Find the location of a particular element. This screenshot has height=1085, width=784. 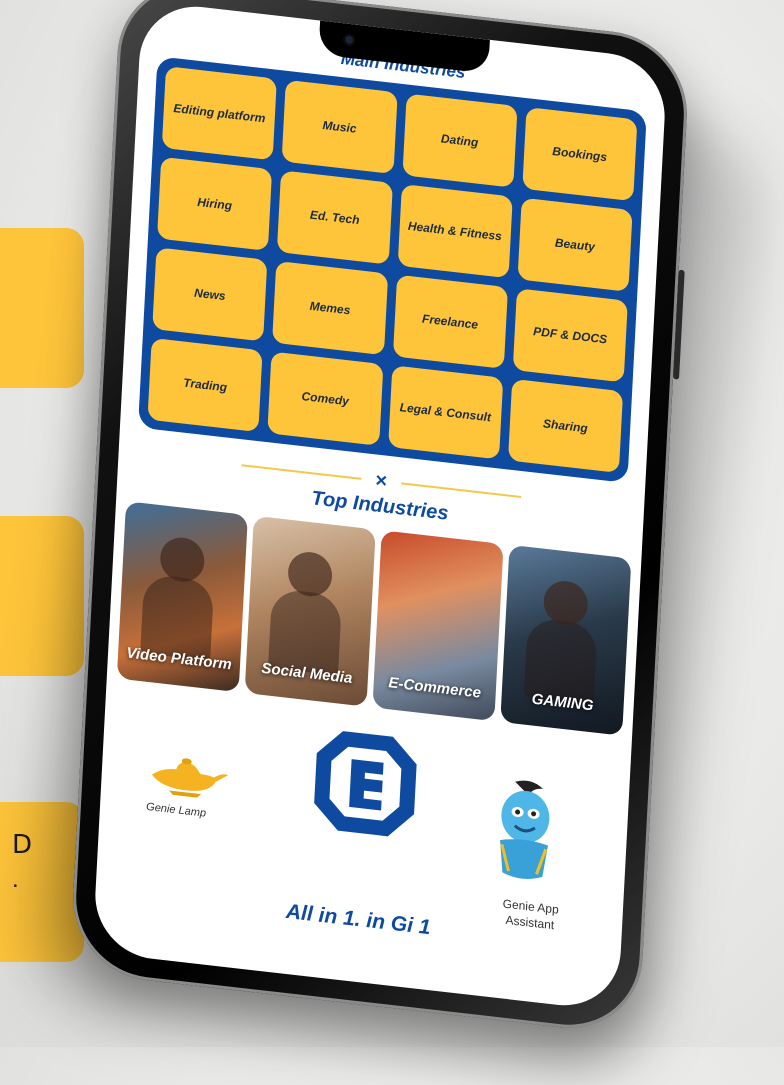

card-social-media: Social Media is located at coordinates (310, 611).